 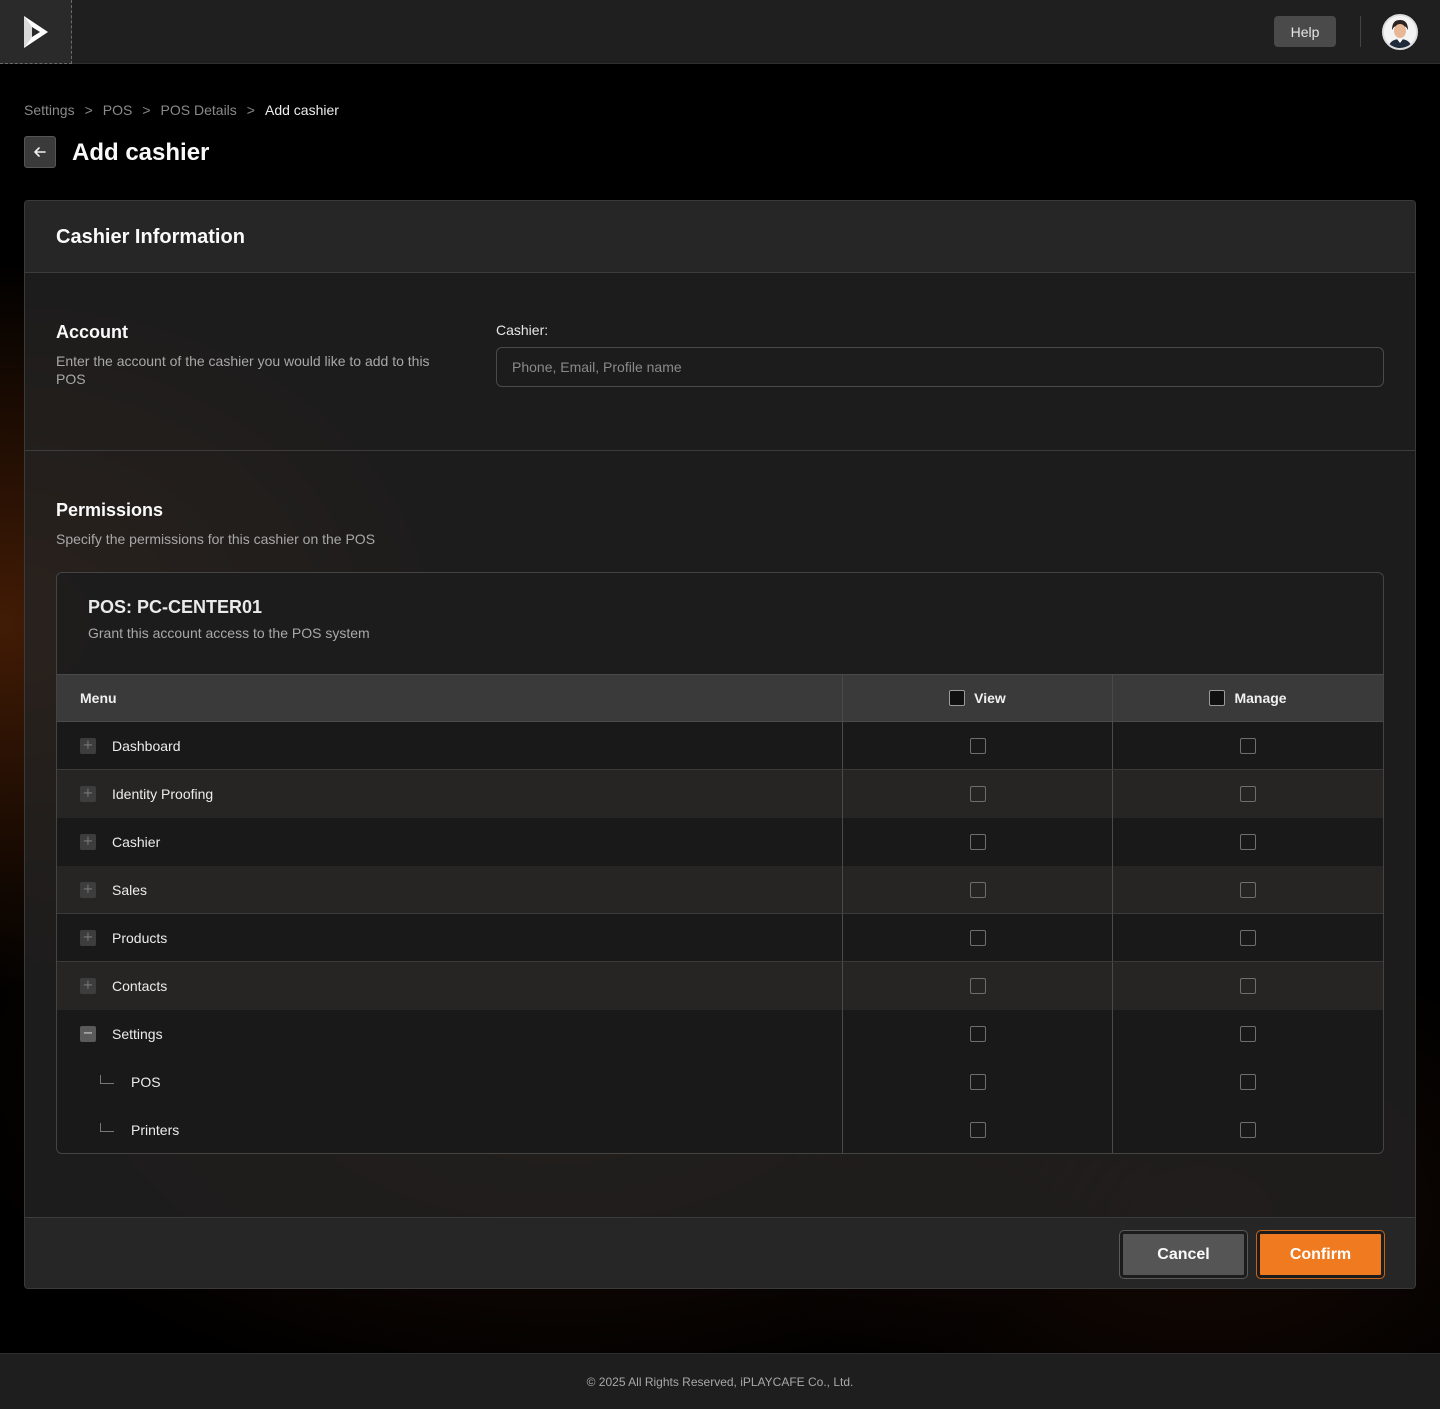 What do you see at coordinates (137, 1034) in the screenshot?
I see `row-label: Settings` at bounding box center [137, 1034].